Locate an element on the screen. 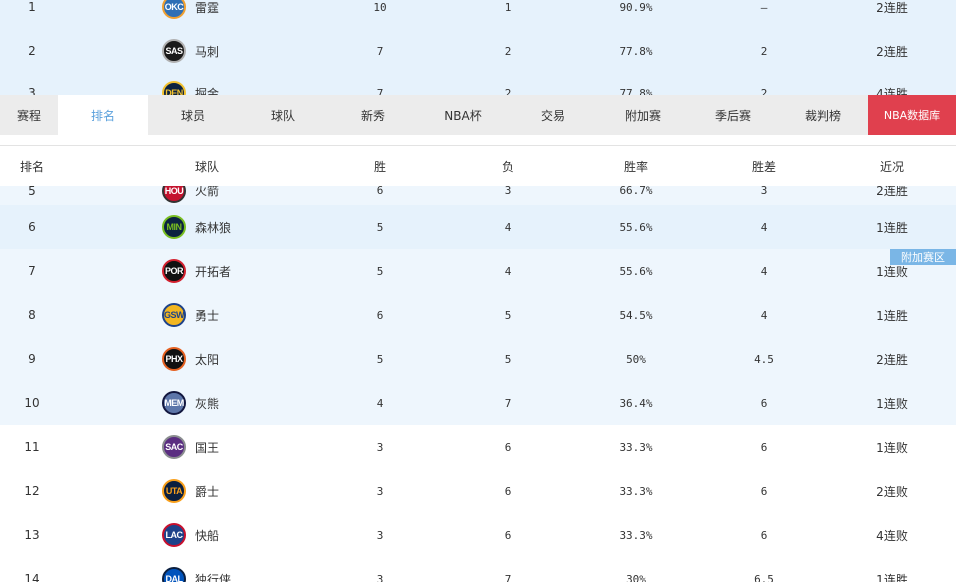 The image size is (956, 582). team-logo-icon: POR is located at coordinates (174, 271).